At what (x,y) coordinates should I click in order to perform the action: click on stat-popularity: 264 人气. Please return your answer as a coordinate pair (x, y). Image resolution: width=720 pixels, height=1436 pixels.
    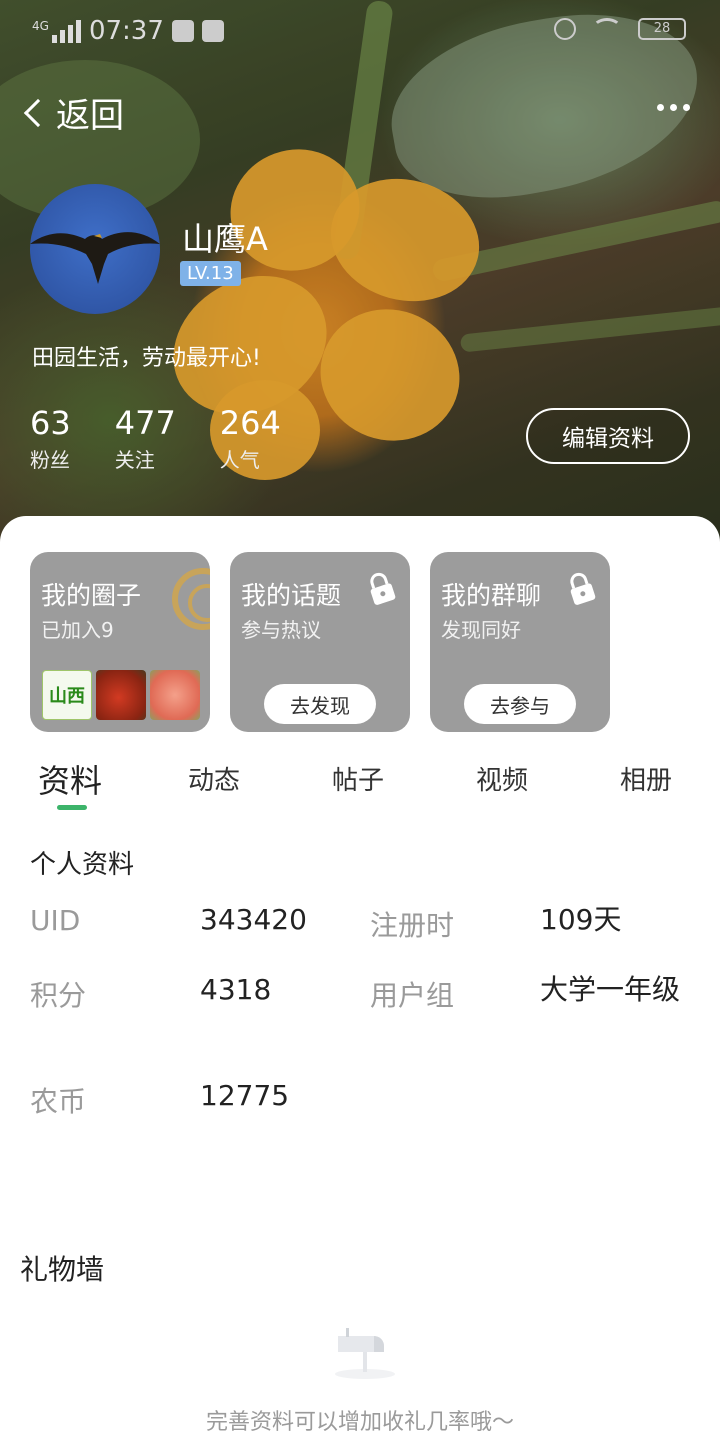
    Looking at the image, I should click on (250, 438).